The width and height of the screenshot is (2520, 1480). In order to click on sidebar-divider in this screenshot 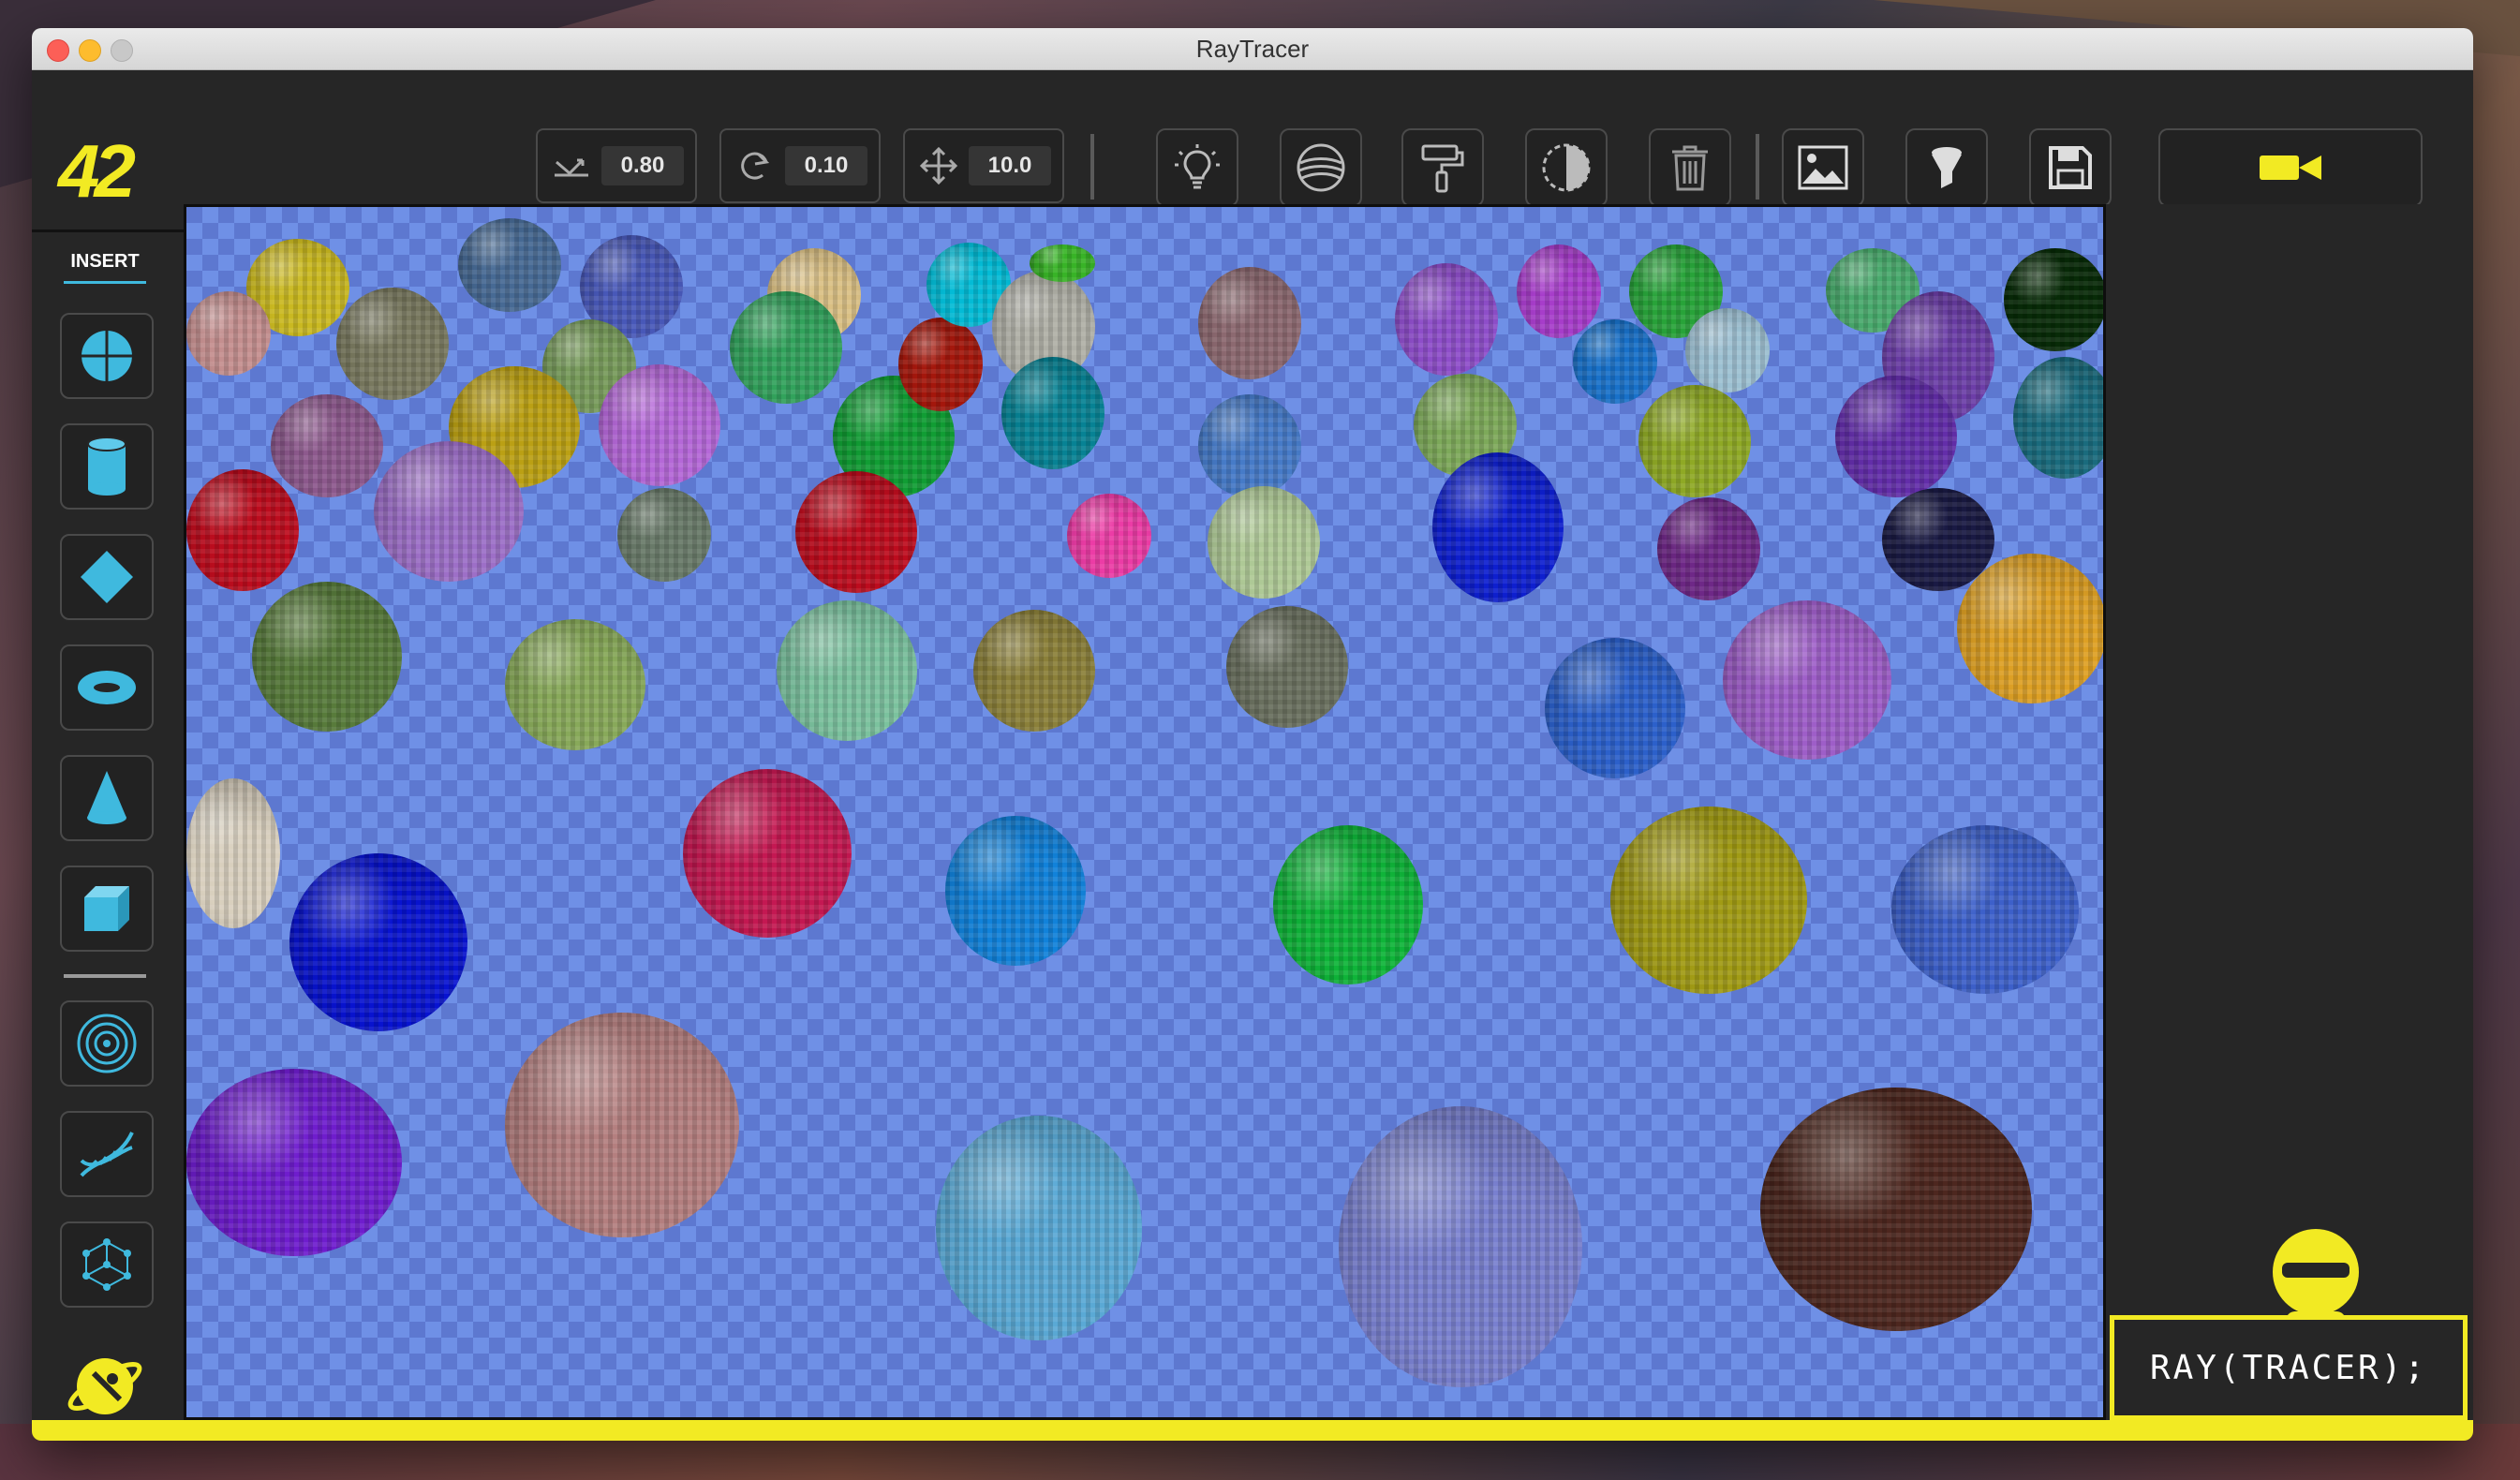, I will do `click(105, 976)`.